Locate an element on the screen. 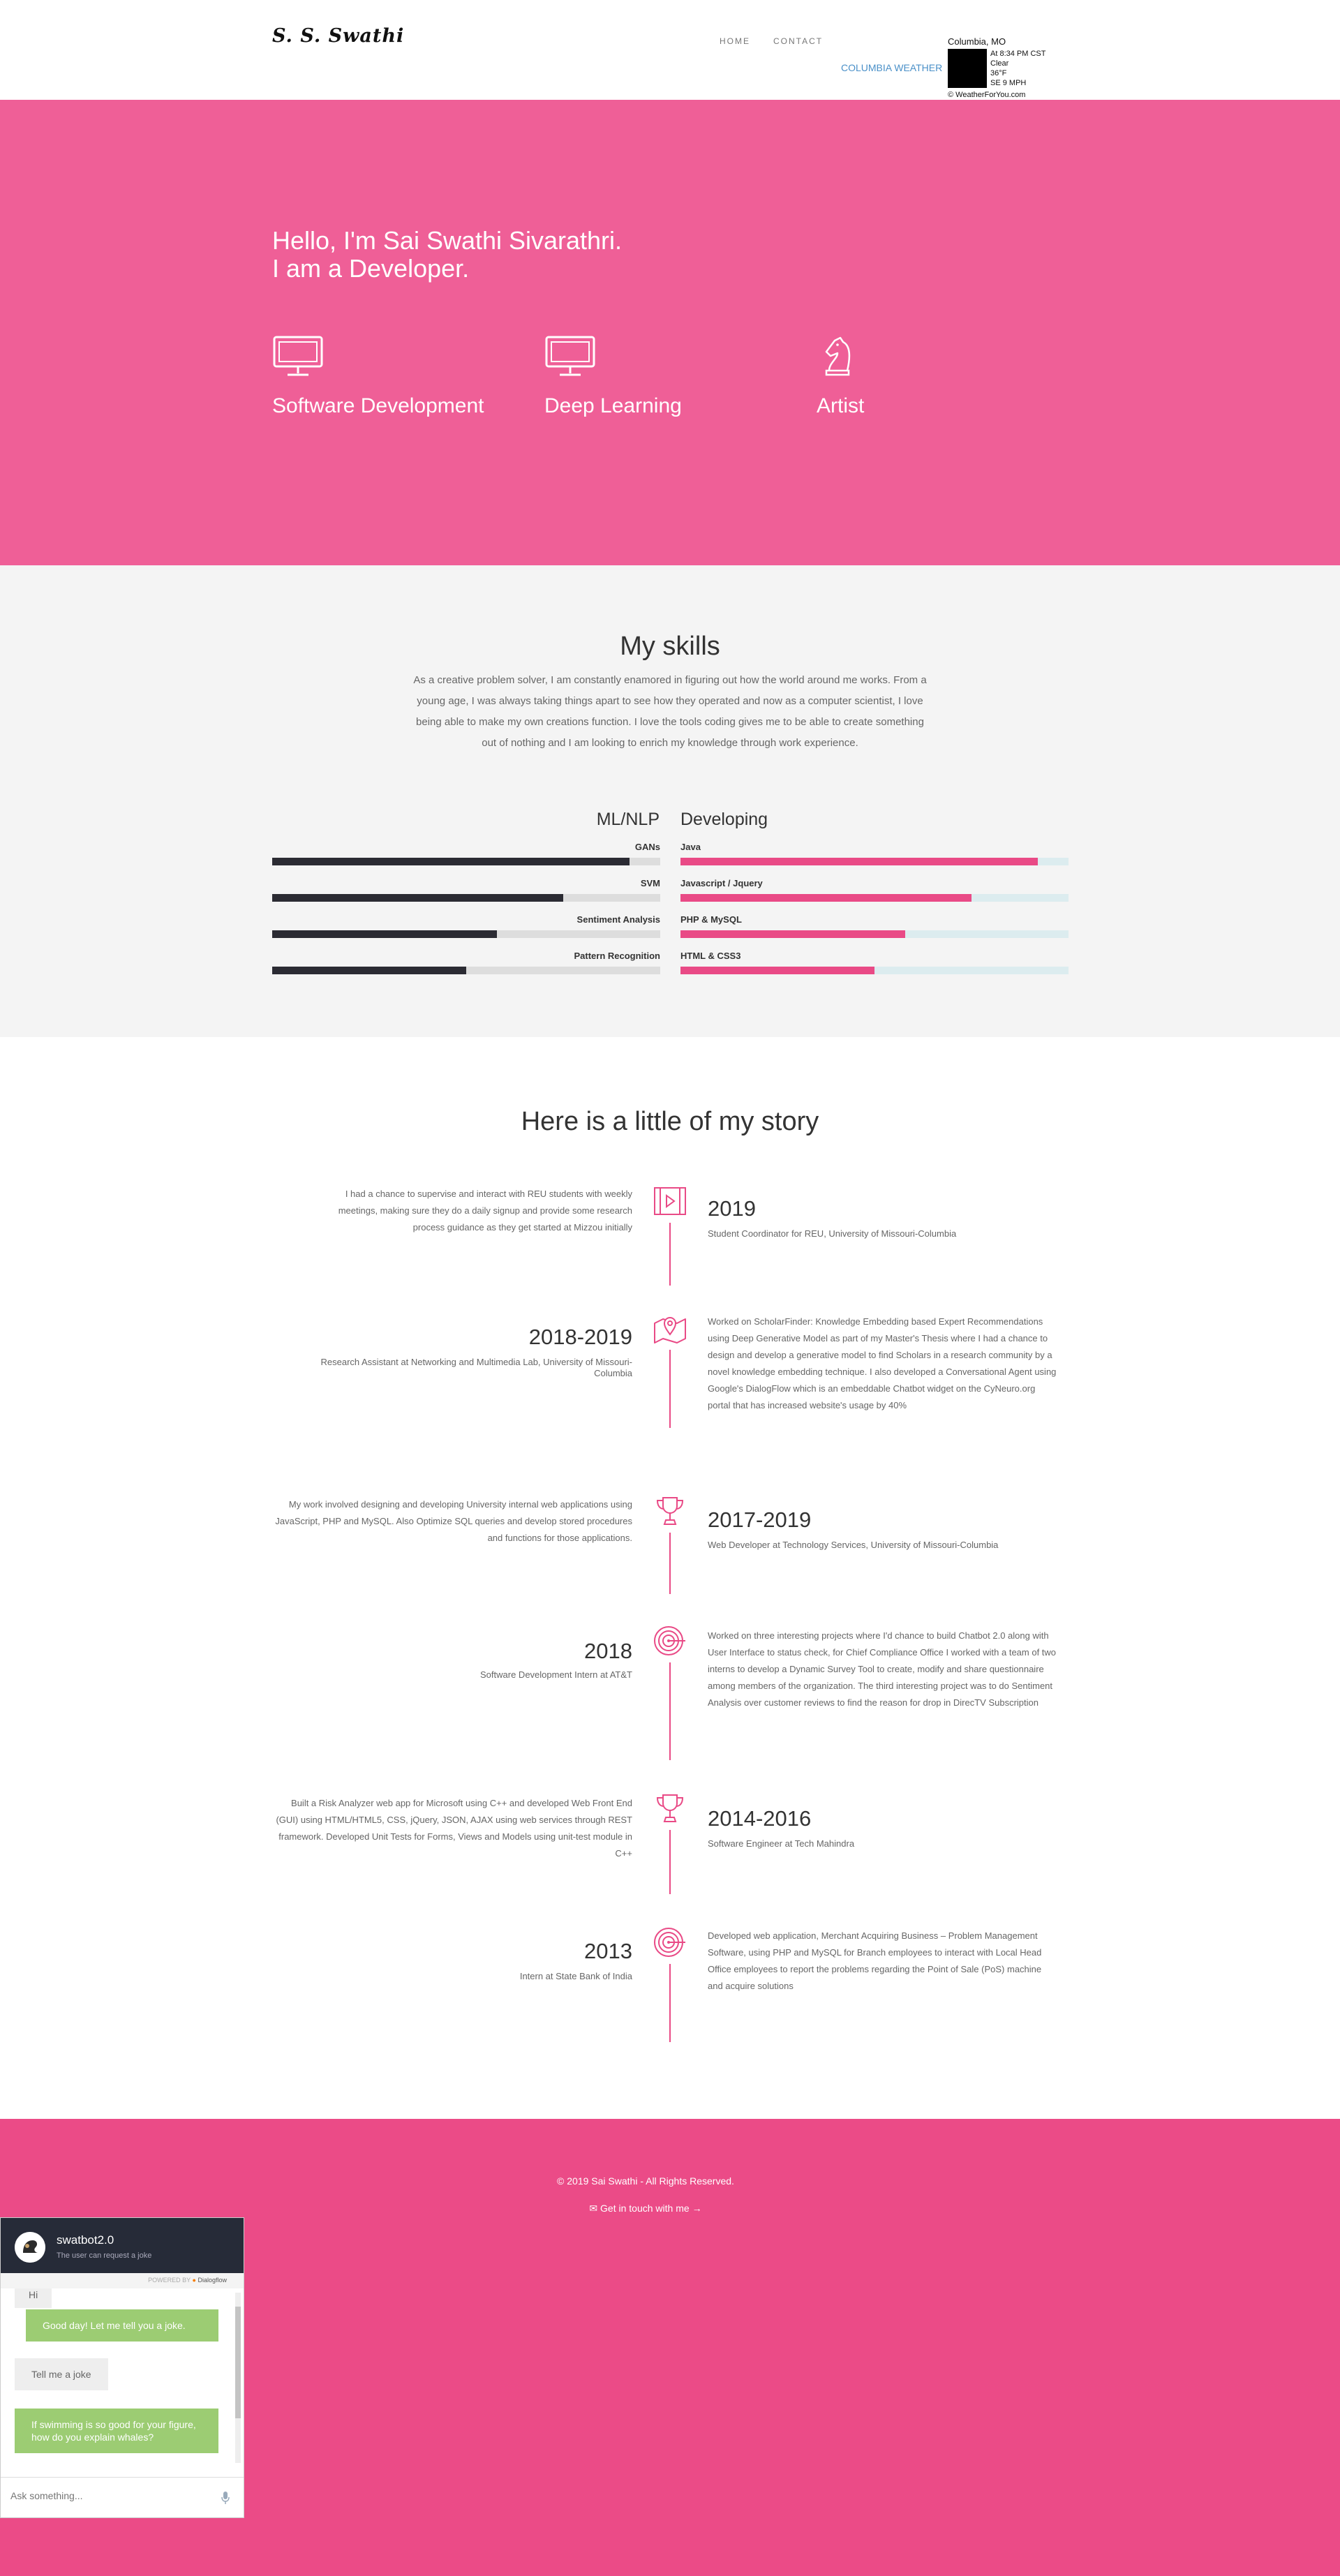 The height and width of the screenshot is (2576, 1340). site-logo: S. S. Swathi is located at coordinates (338, 36).